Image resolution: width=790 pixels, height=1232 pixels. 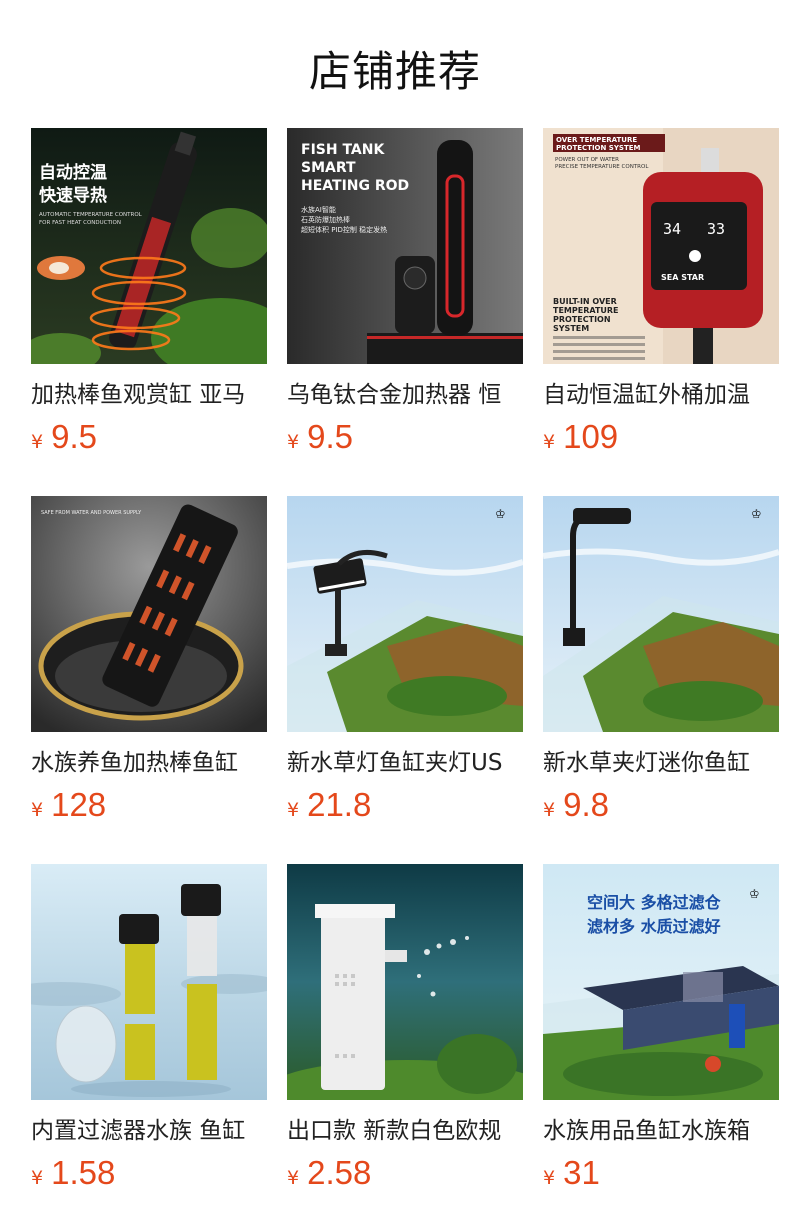 I want to click on price-amount: 1.58, so click(x=83, y=1172).